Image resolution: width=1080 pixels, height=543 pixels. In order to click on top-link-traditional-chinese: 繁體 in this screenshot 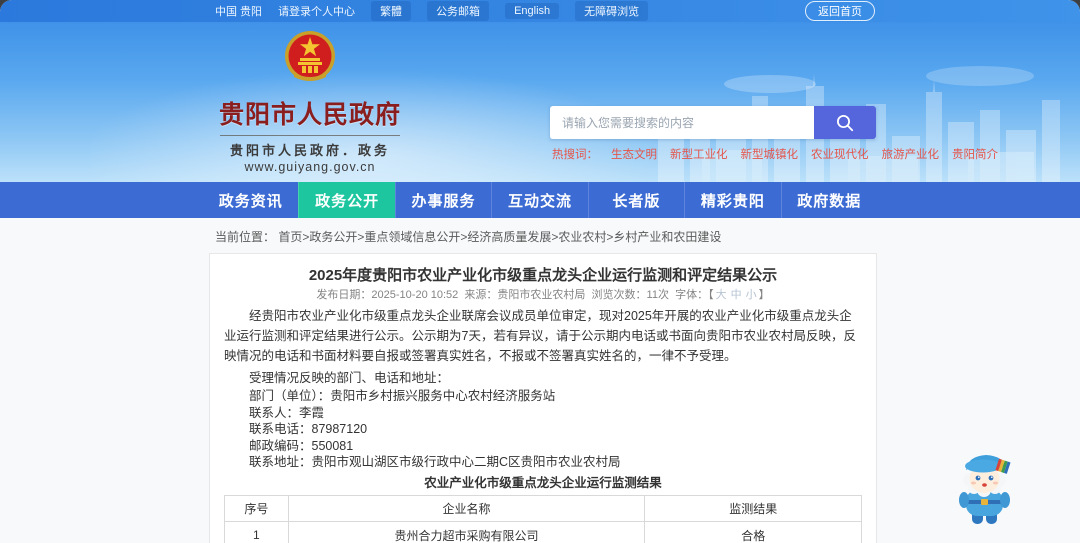, I will do `click(391, 11)`.